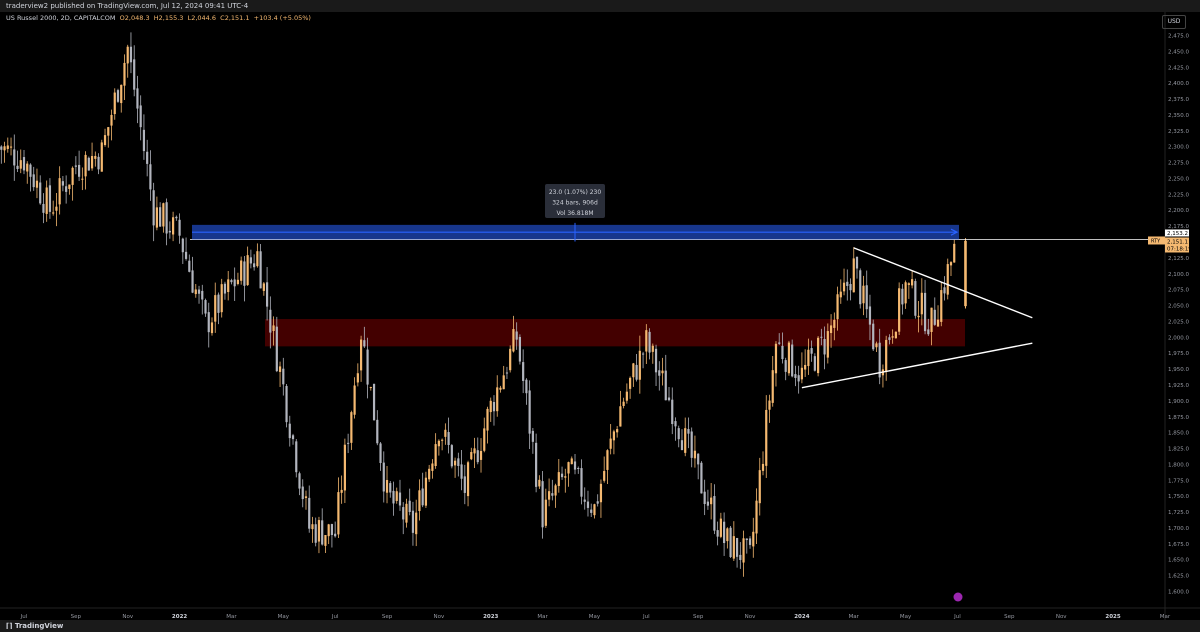 Image resolution: width=1200 pixels, height=632 pixels. What do you see at coordinates (1178, 513) in the screenshot?
I see `price-tick-label: 1,725.0` at bounding box center [1178, 513].